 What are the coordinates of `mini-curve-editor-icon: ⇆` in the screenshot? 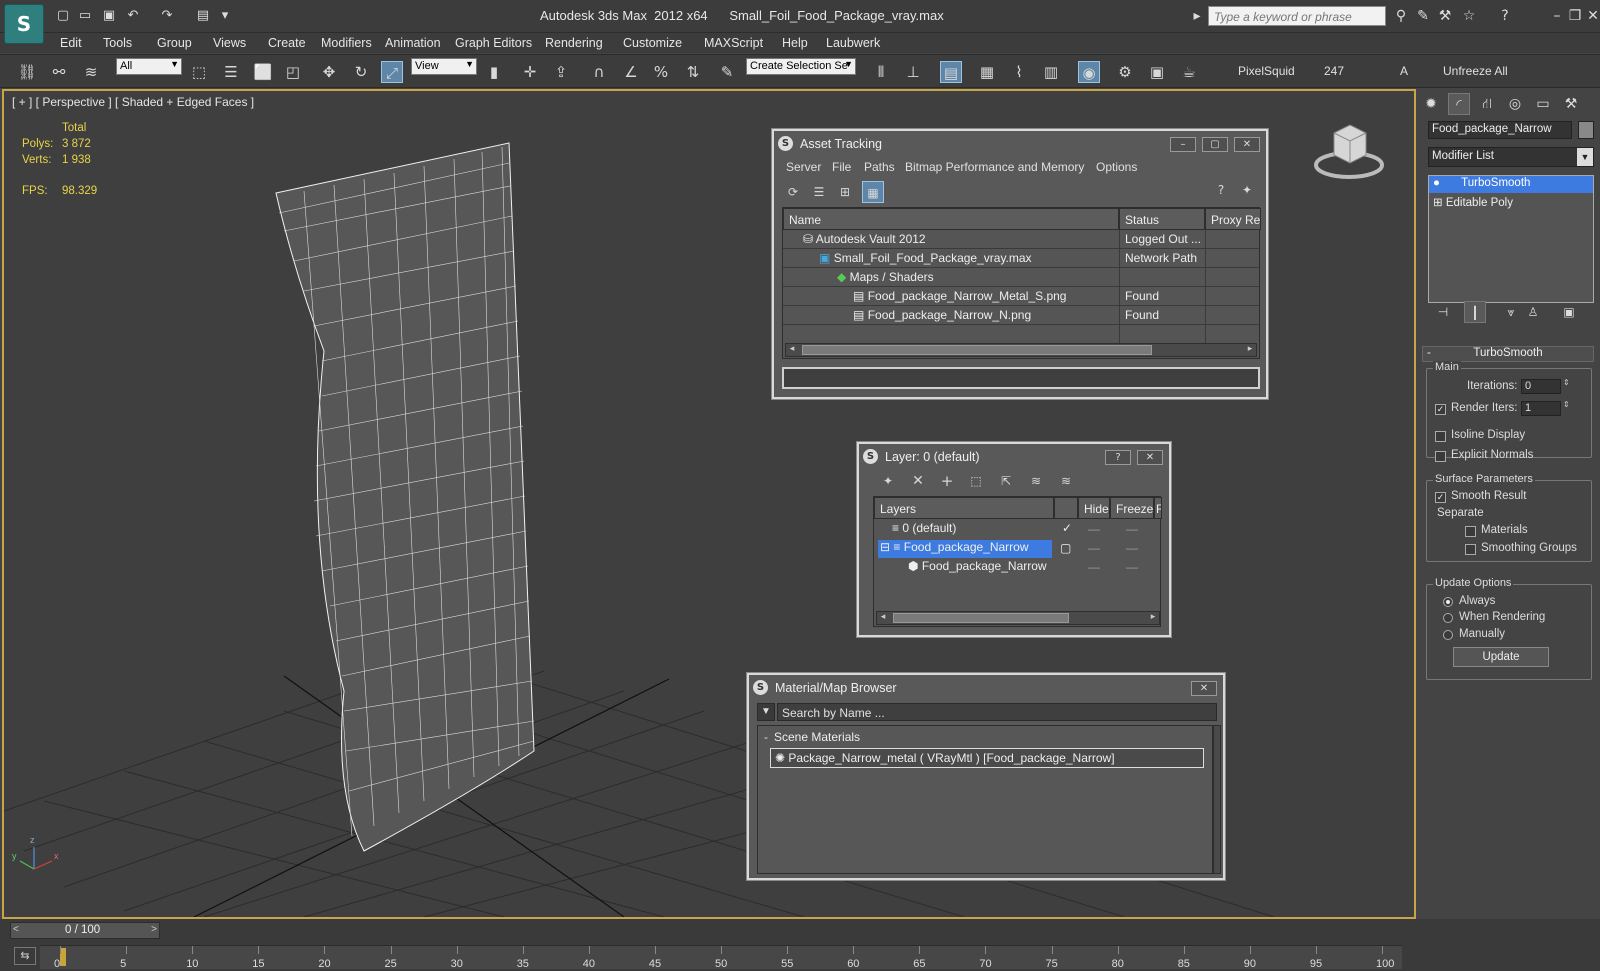 It's located at (25, 956).